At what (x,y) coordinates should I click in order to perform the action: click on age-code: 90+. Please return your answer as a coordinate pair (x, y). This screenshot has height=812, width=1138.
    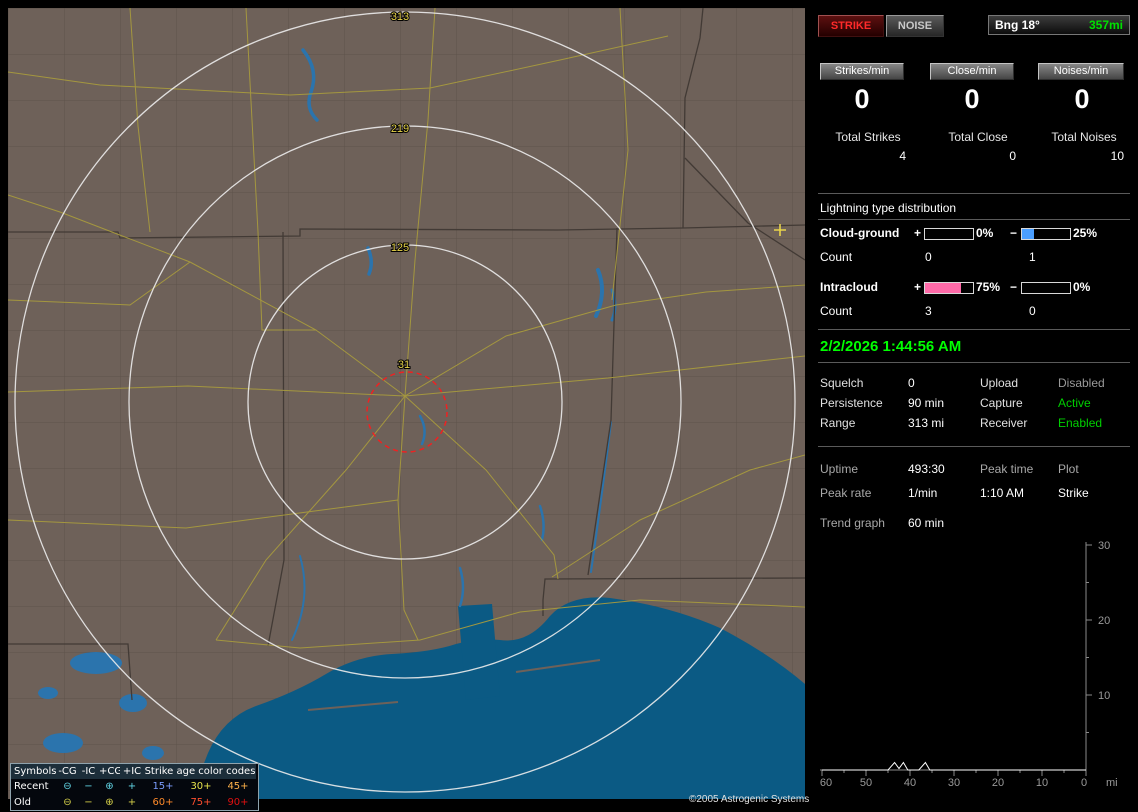
    Looking at the image, I should click on (238, 802).